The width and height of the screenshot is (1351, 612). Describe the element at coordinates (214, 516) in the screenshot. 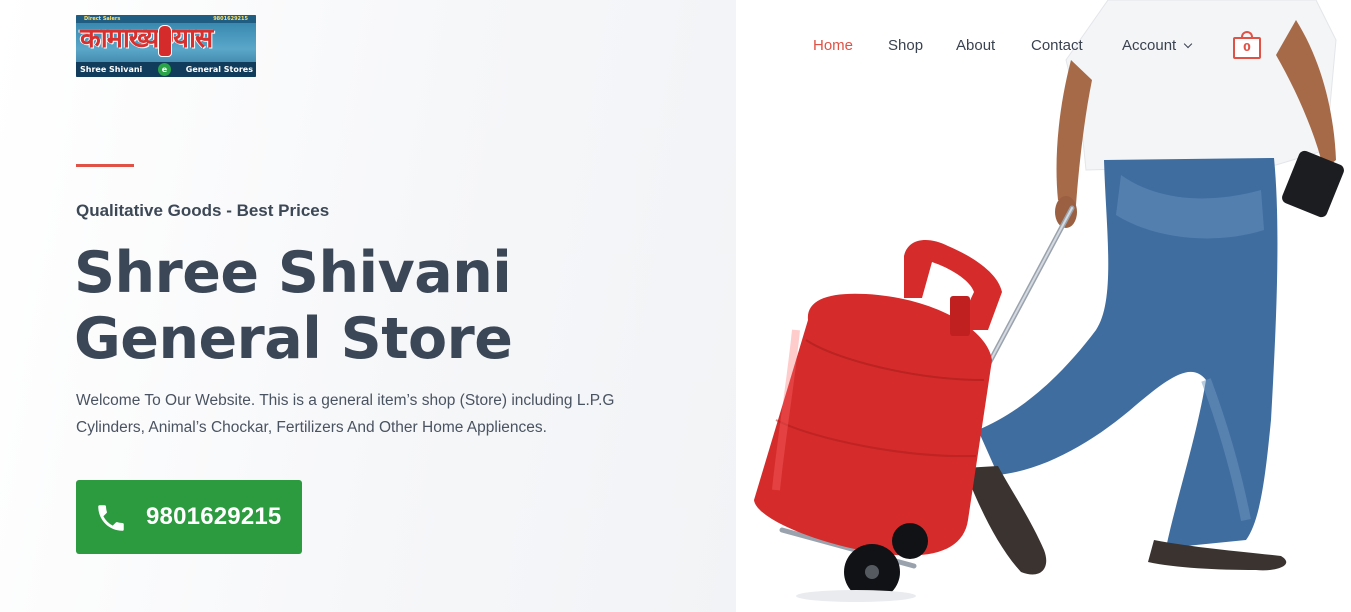

I see `call-button-number: 9801629215` at that location.